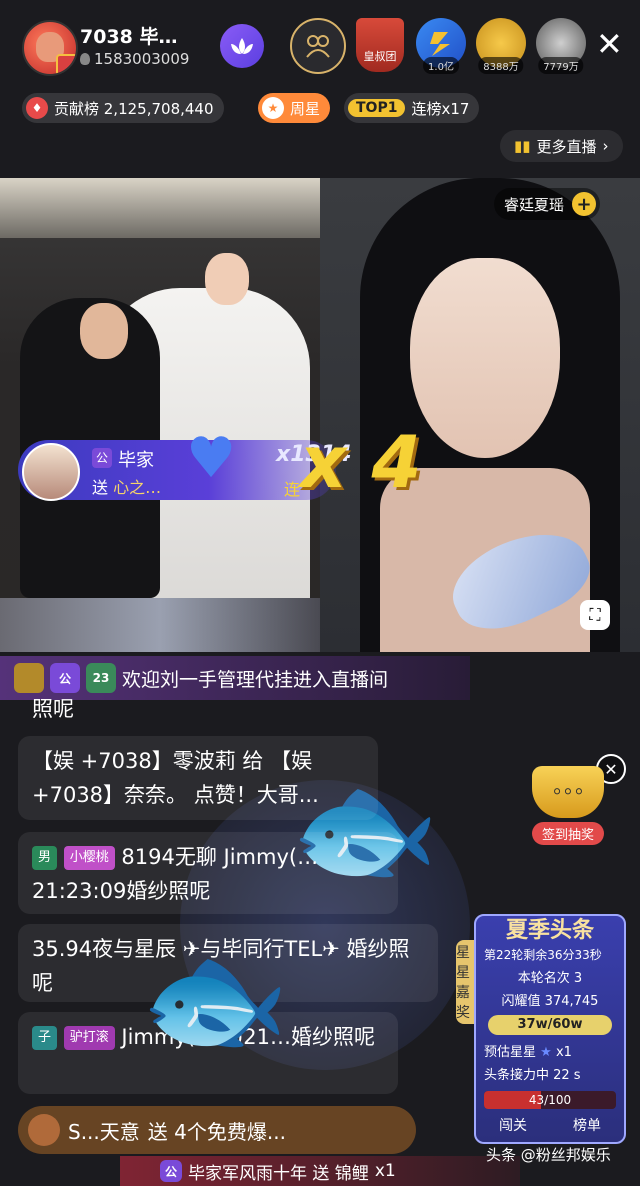  Describe the element at coordinates (513, 1125) in the screenshot. I see `challenge-button: 闯关` at that location.